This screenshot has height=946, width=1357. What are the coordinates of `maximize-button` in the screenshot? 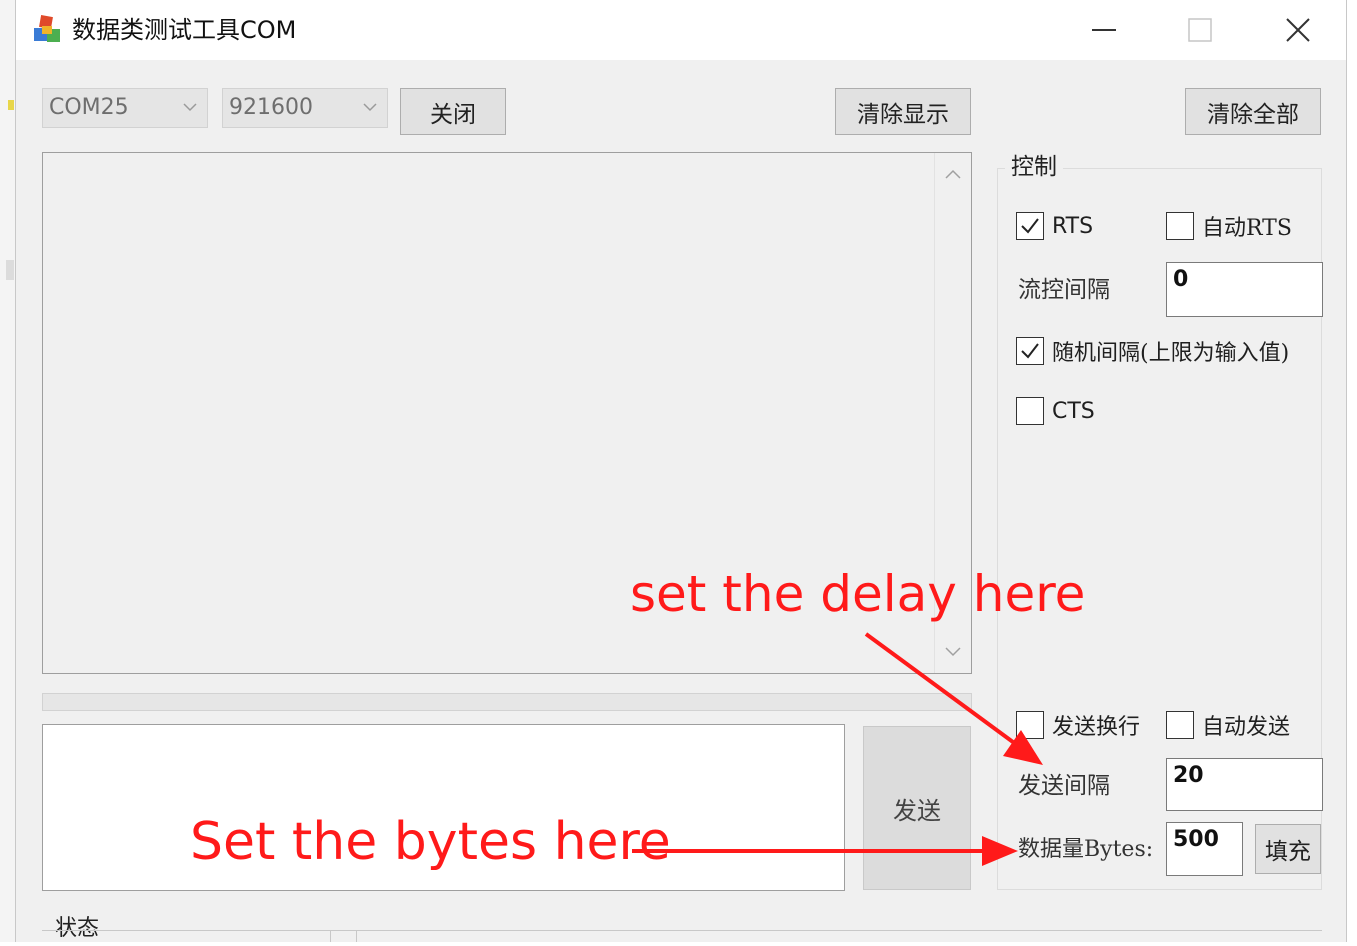 It's located at (1200, 30).